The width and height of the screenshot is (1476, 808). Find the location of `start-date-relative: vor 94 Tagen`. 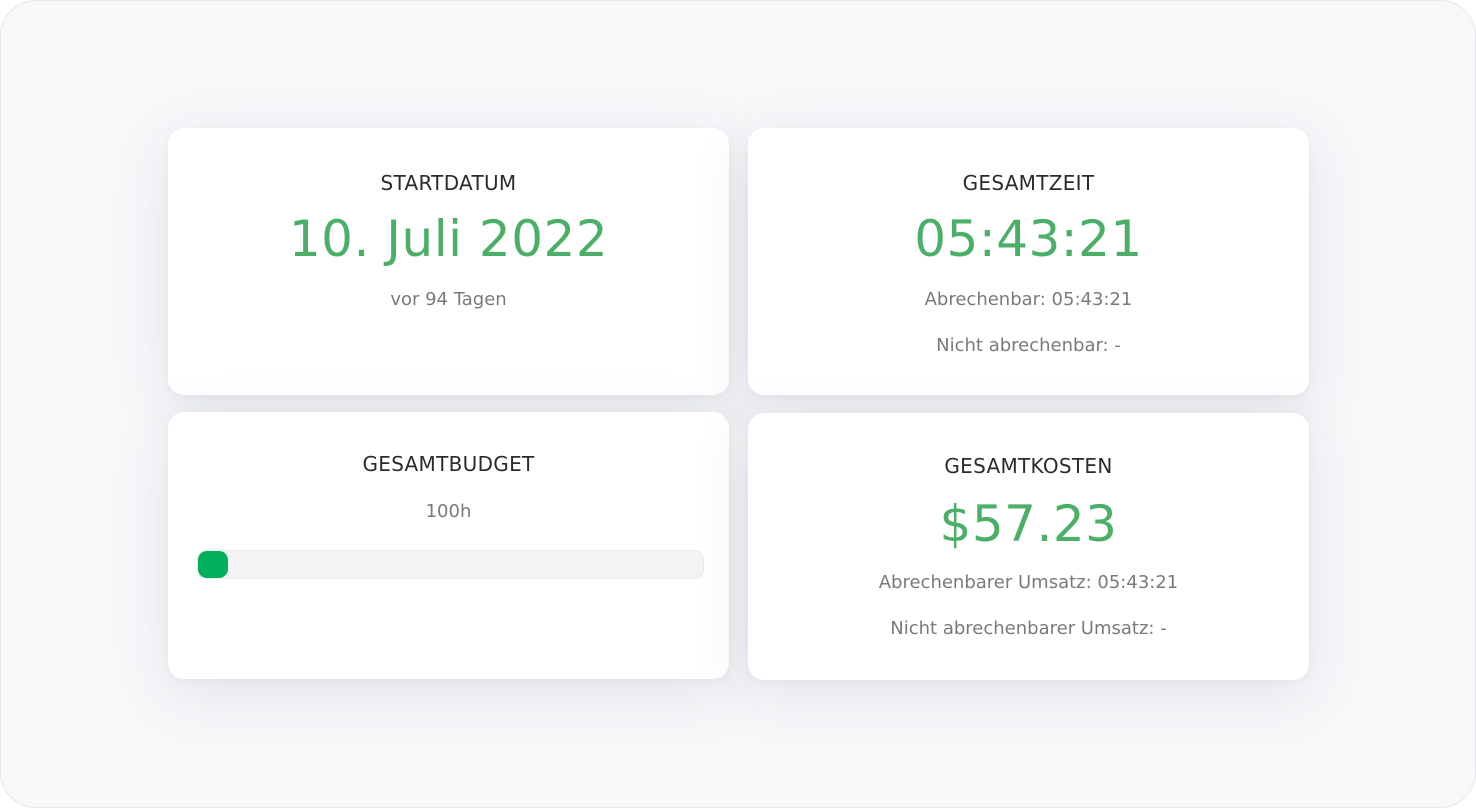

start-date-relative: vor 94 Tagen is located at coordinates (448, 299).